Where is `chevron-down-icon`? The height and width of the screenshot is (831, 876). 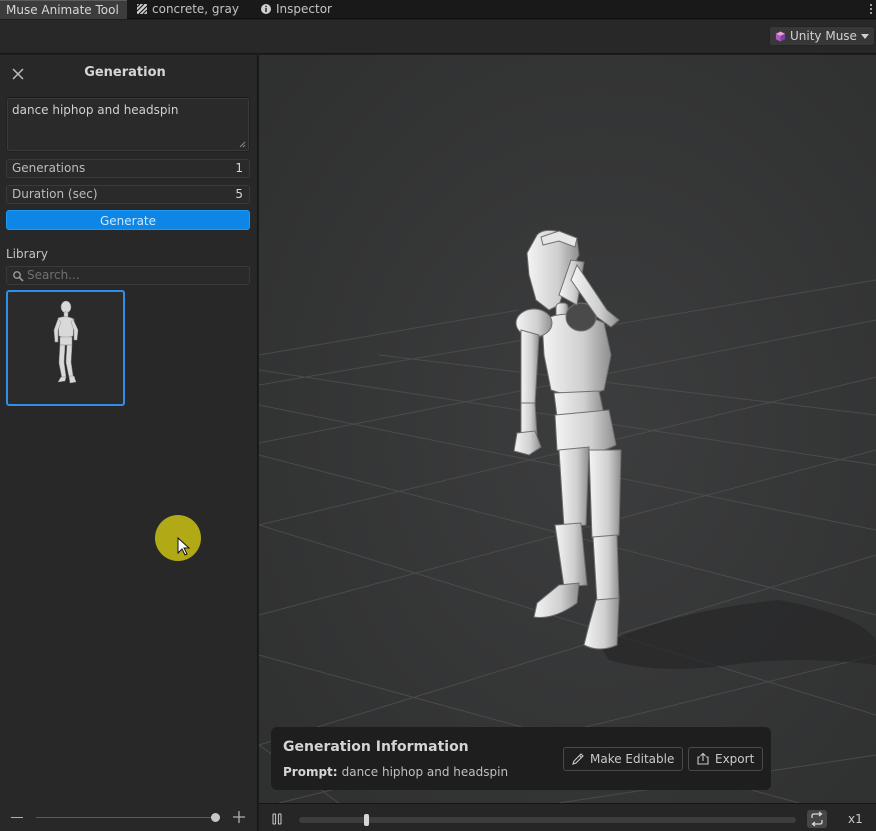 chevron-down-icon is located at coordinates (865, 36).